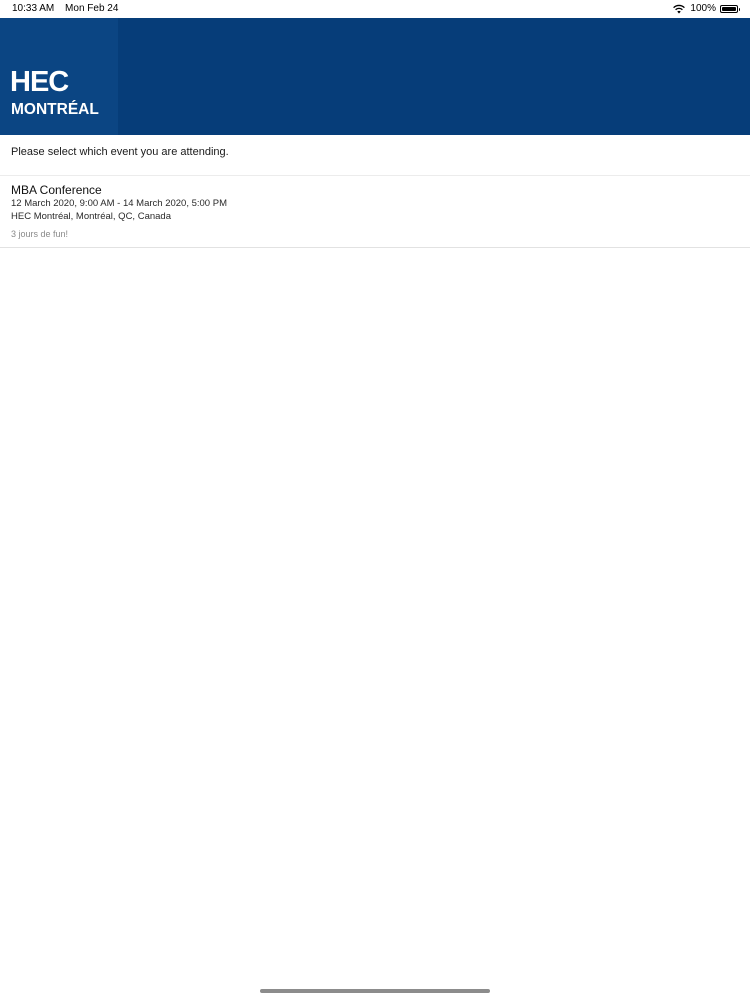 This screenshot has width=750, height=1000. What do you see at coordinates (703, 8) in the screenshot?
I see `battery-percentage: 100%` at bounding box center [703, 8].